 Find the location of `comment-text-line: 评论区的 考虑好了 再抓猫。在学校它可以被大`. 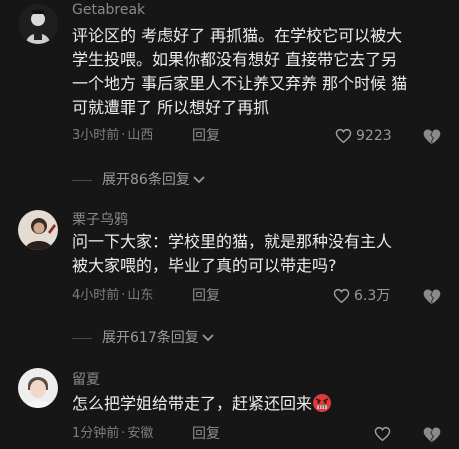

comment-text-line: 评论区的 考虑好了 再抓猫。在学校它可以被大 is located at coordinates (237, 35).